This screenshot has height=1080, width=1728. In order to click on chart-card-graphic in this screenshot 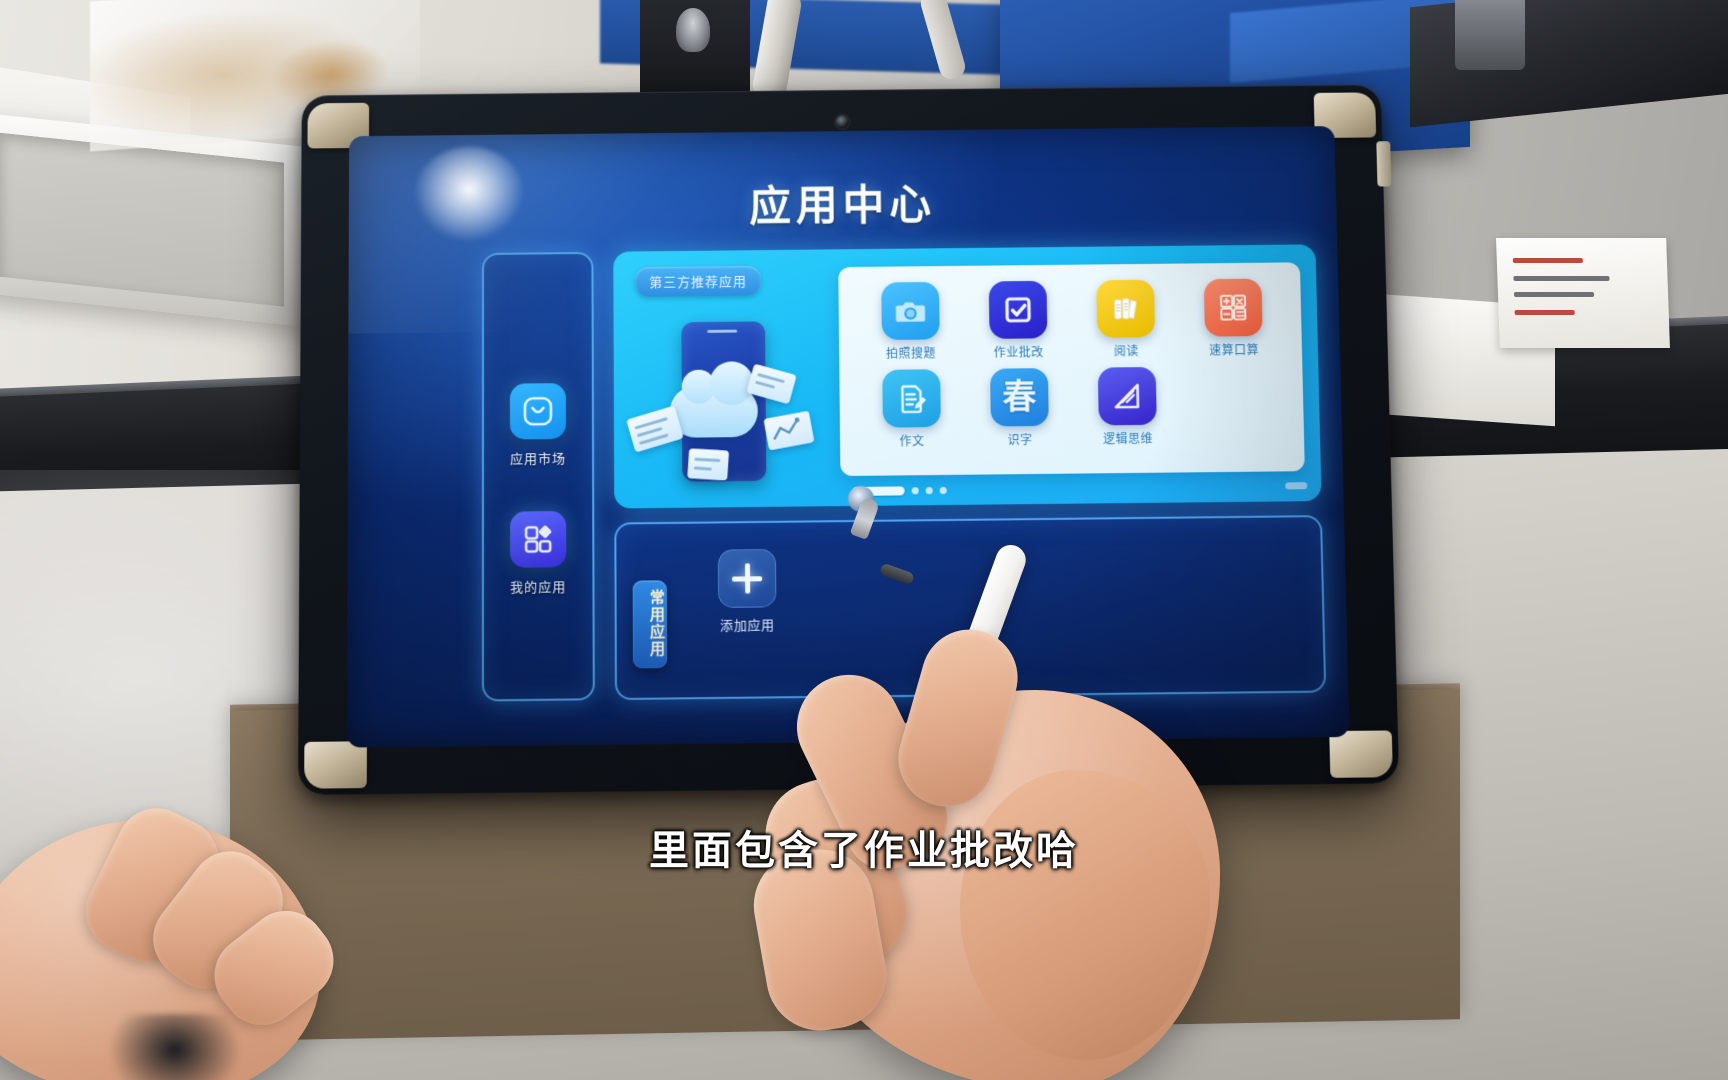, I will do `click(789, 430)`.